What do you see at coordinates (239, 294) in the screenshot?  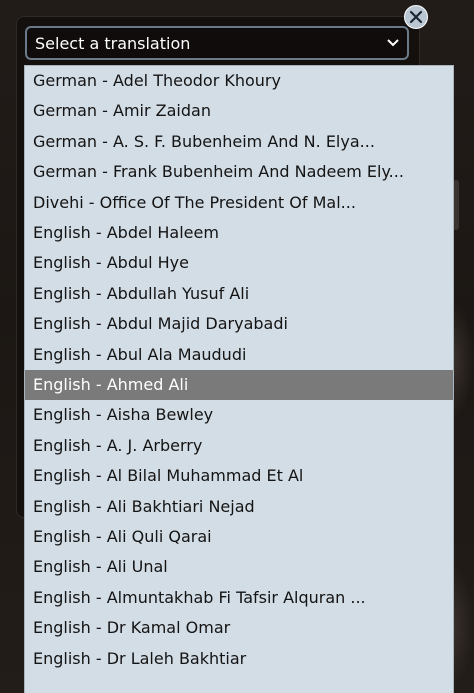 I see `translation-option: English - Abdullah Yusuf Ali` at bounding box center [239, 294].